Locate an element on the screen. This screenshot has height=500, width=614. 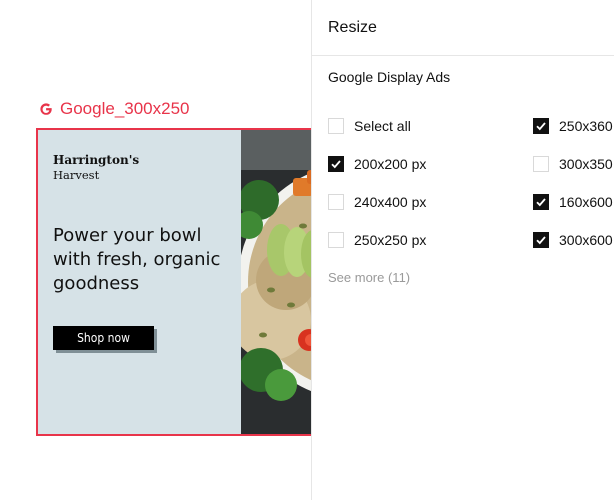
option-300x600: 300x600 px is located at coordinates (573, 240).